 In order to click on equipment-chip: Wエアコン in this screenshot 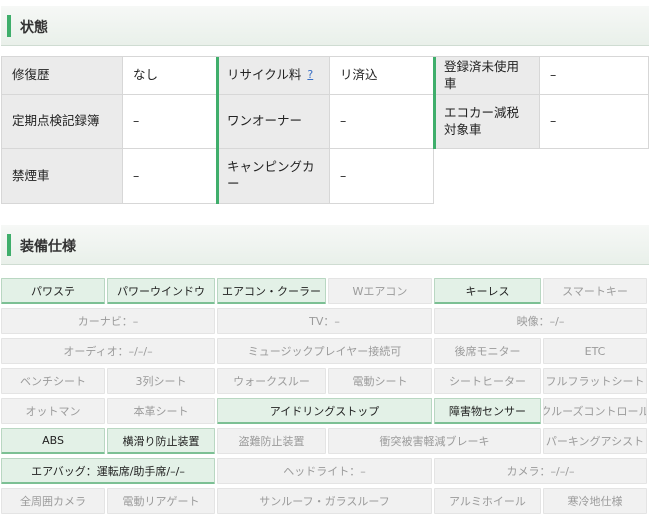, I will do `click(380, 291)`.